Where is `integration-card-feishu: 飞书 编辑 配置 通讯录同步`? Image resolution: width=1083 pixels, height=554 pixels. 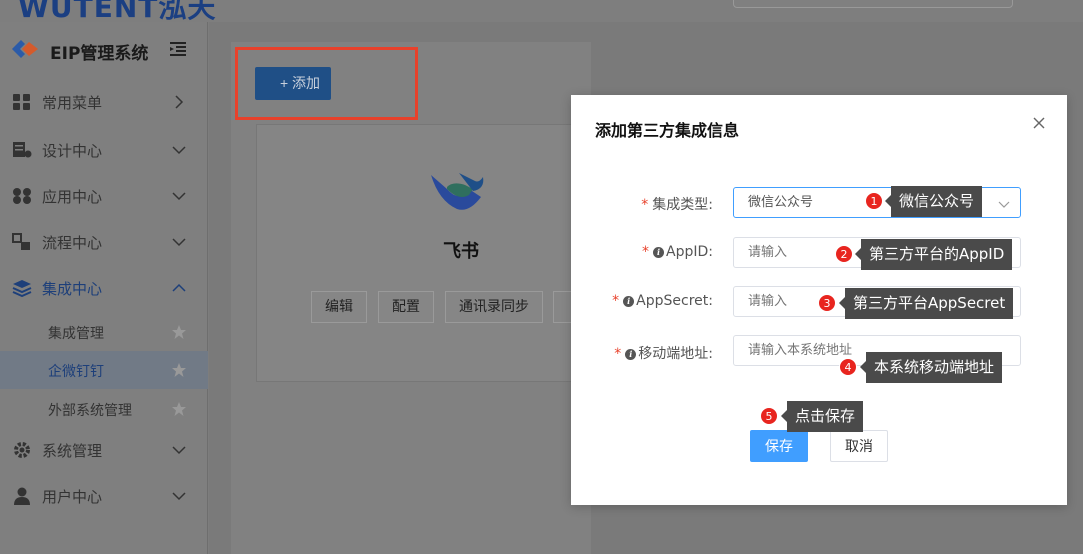
integration-card-feishu: 飞书 编辑 配置 通讯录同步 is located at coordinates (421, 253).